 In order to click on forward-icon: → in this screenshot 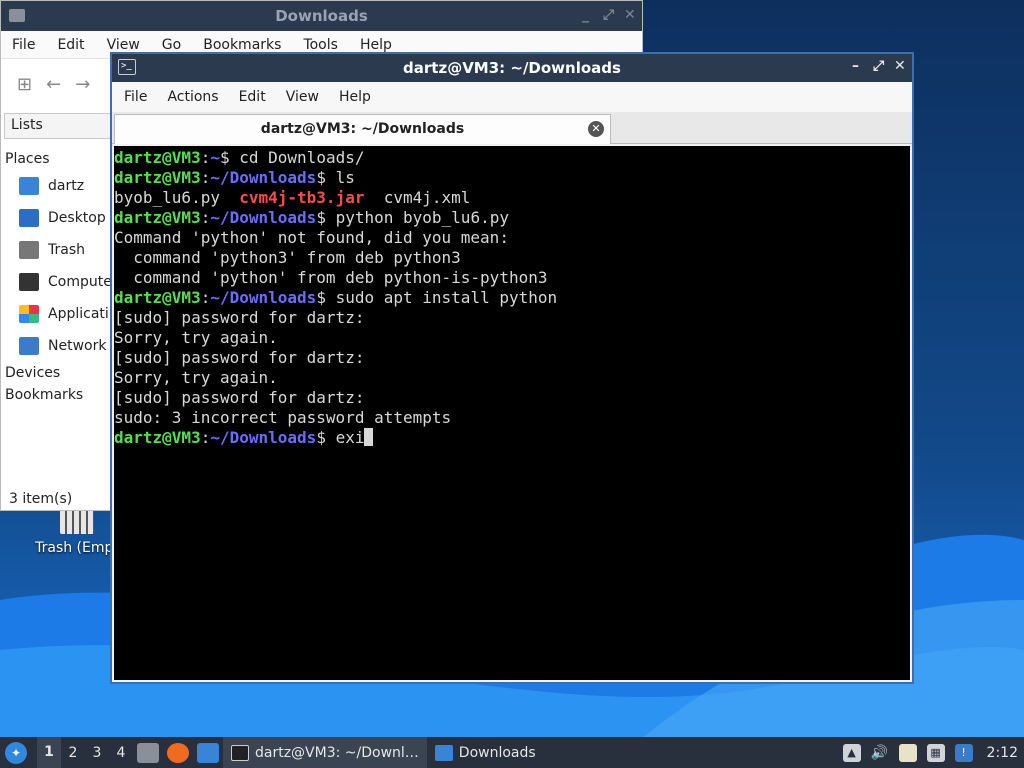, I will do `click(82, 84)`.